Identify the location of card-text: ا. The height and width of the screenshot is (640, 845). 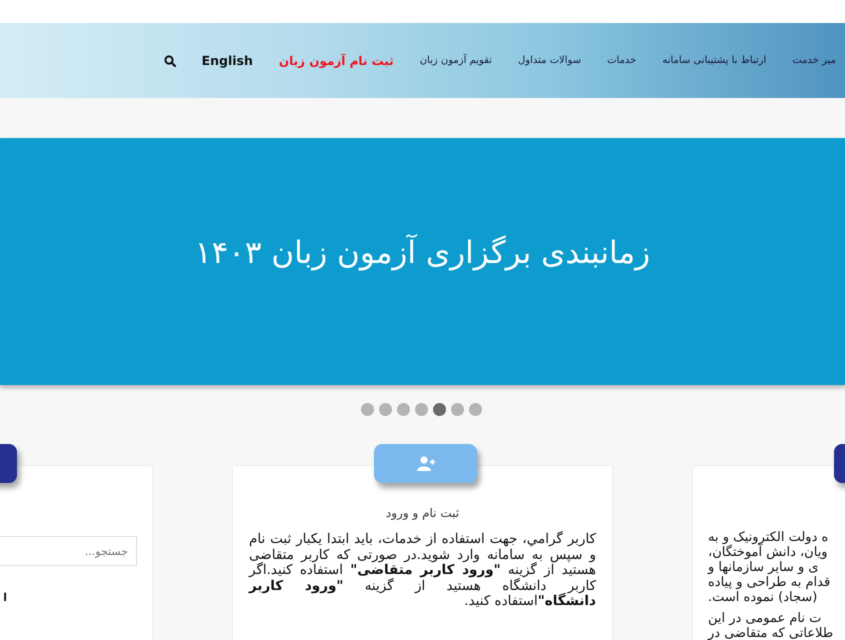
(4, 597).